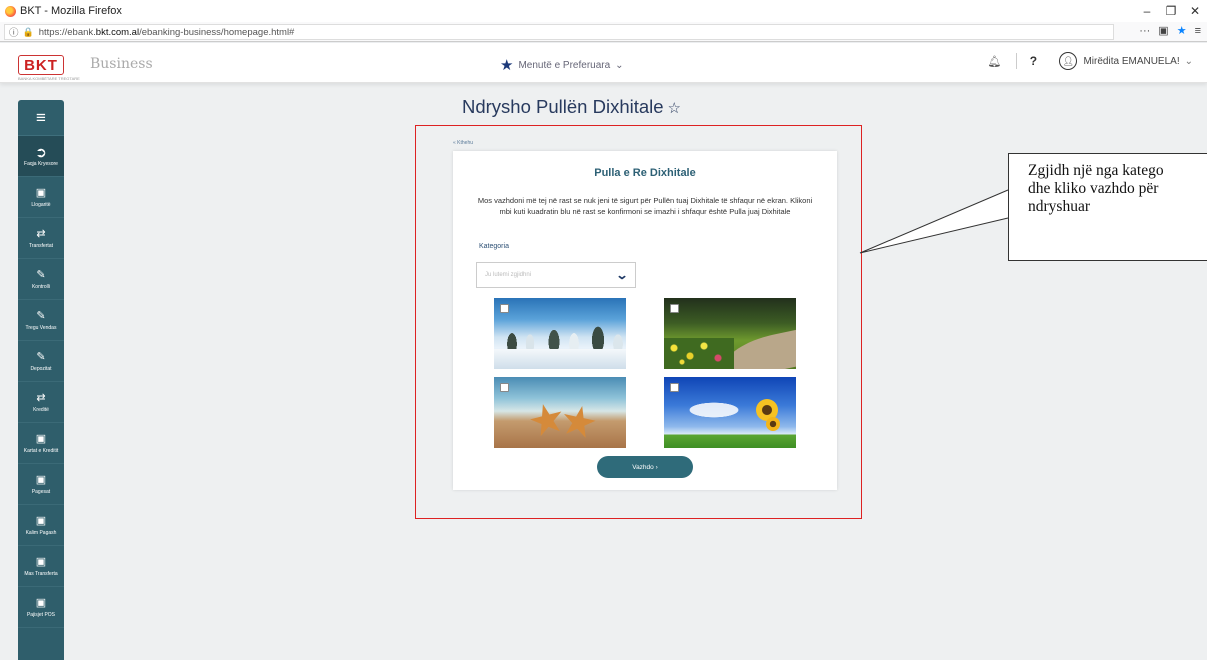 The height and width of the screenshot is (660, 1207). What do you see at coordinates (41, 574) in the screenshot?
I see `sidebar-item-label: Mas Transferta` at bounding box center [41, 574].